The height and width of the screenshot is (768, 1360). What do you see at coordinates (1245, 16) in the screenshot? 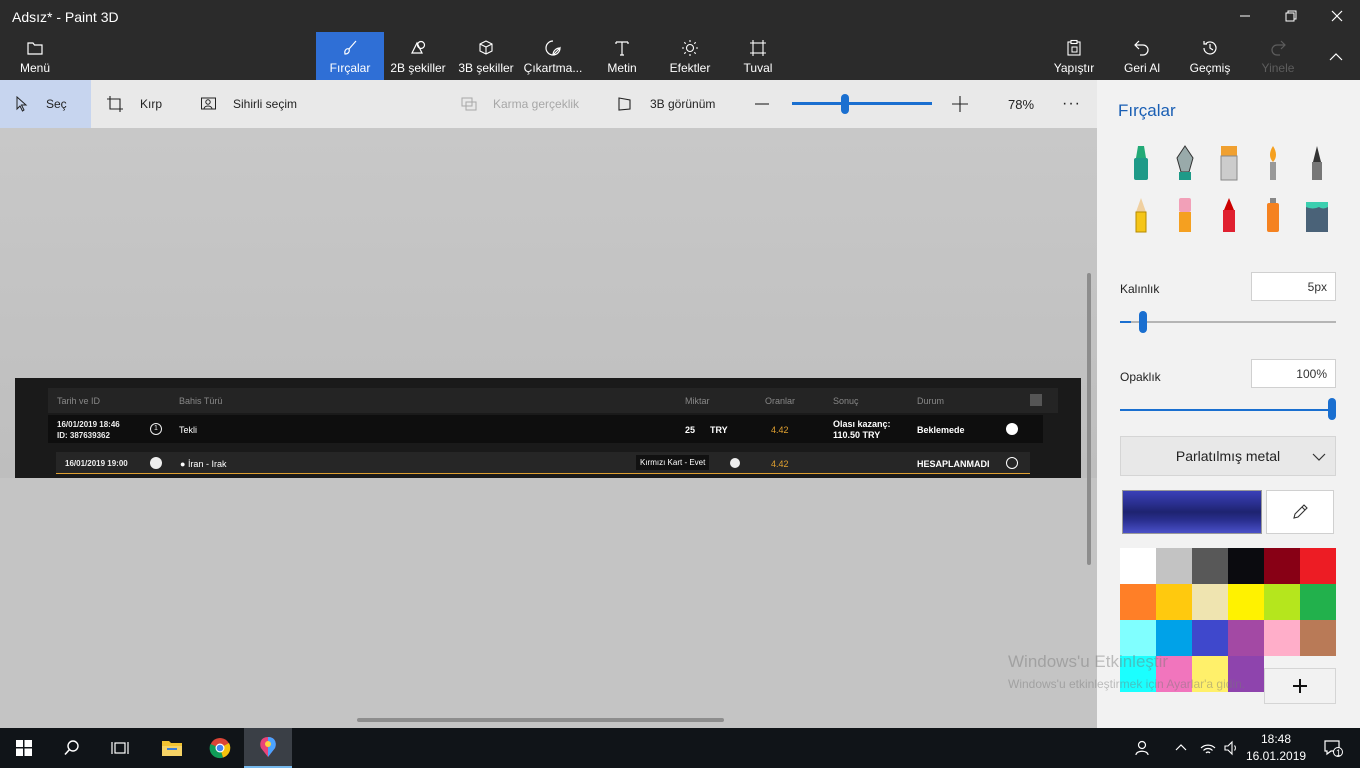
I see `minimize-button` at bounding box center [1245, 16].